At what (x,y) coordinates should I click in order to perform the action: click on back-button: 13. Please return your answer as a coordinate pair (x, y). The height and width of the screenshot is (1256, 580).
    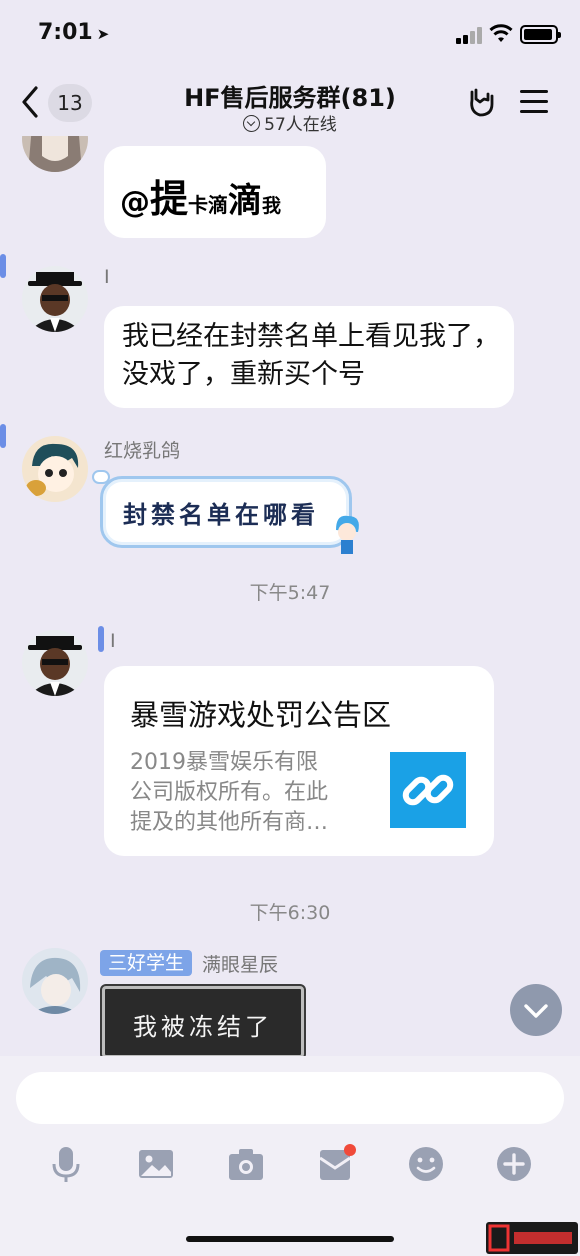
    Looking at the image, I should click on (56, 102).